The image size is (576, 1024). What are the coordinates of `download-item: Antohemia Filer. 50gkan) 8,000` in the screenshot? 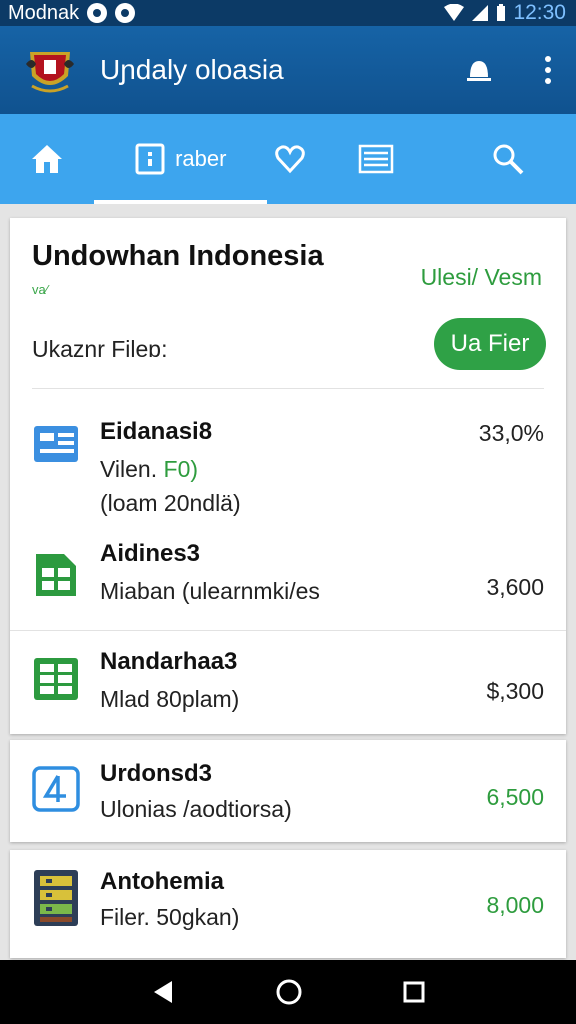 It's located at (288, 904).